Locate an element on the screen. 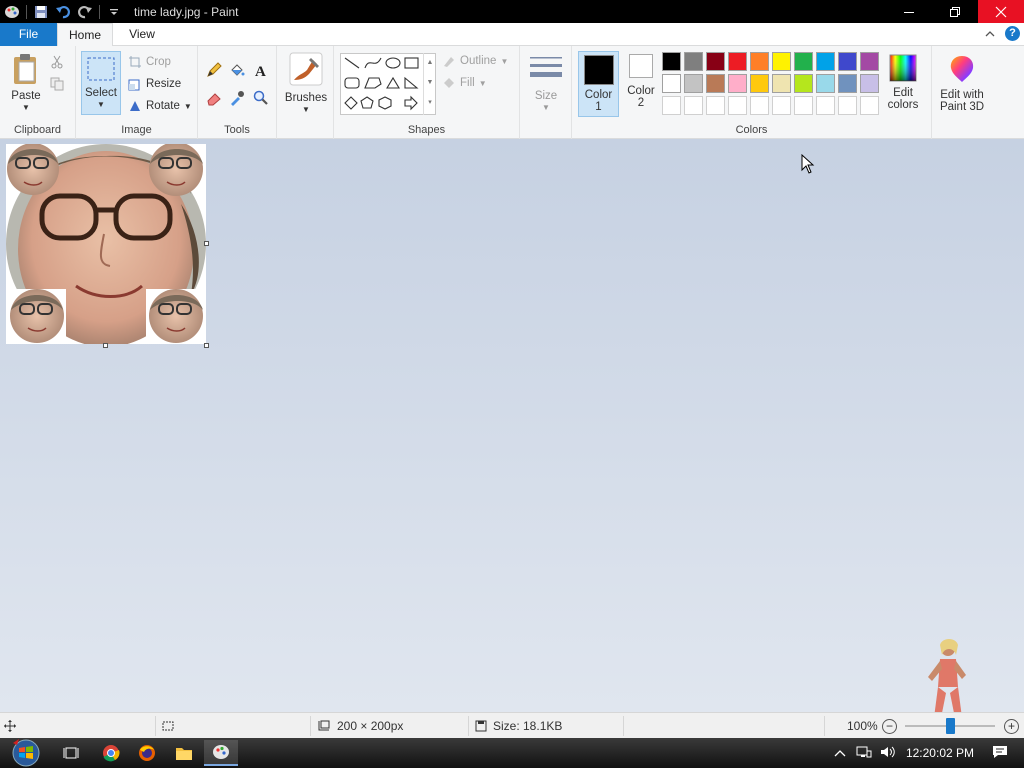 This screenshot has height=768, width=1024. tab-home: Home is located at coordinates (85, 35).